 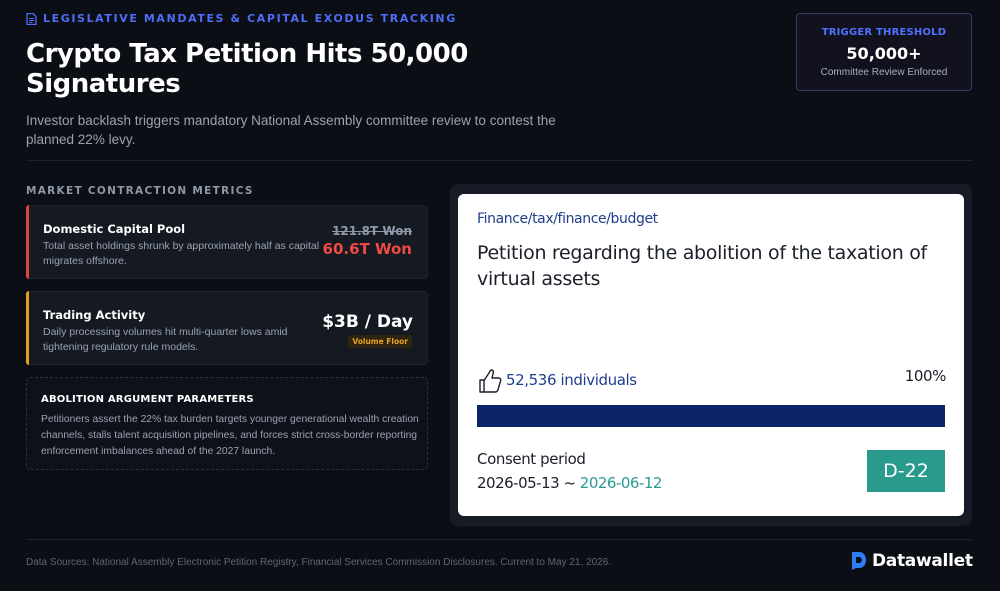 I want to click on brand-logo: Datawallet, so click(x=912, y=561).